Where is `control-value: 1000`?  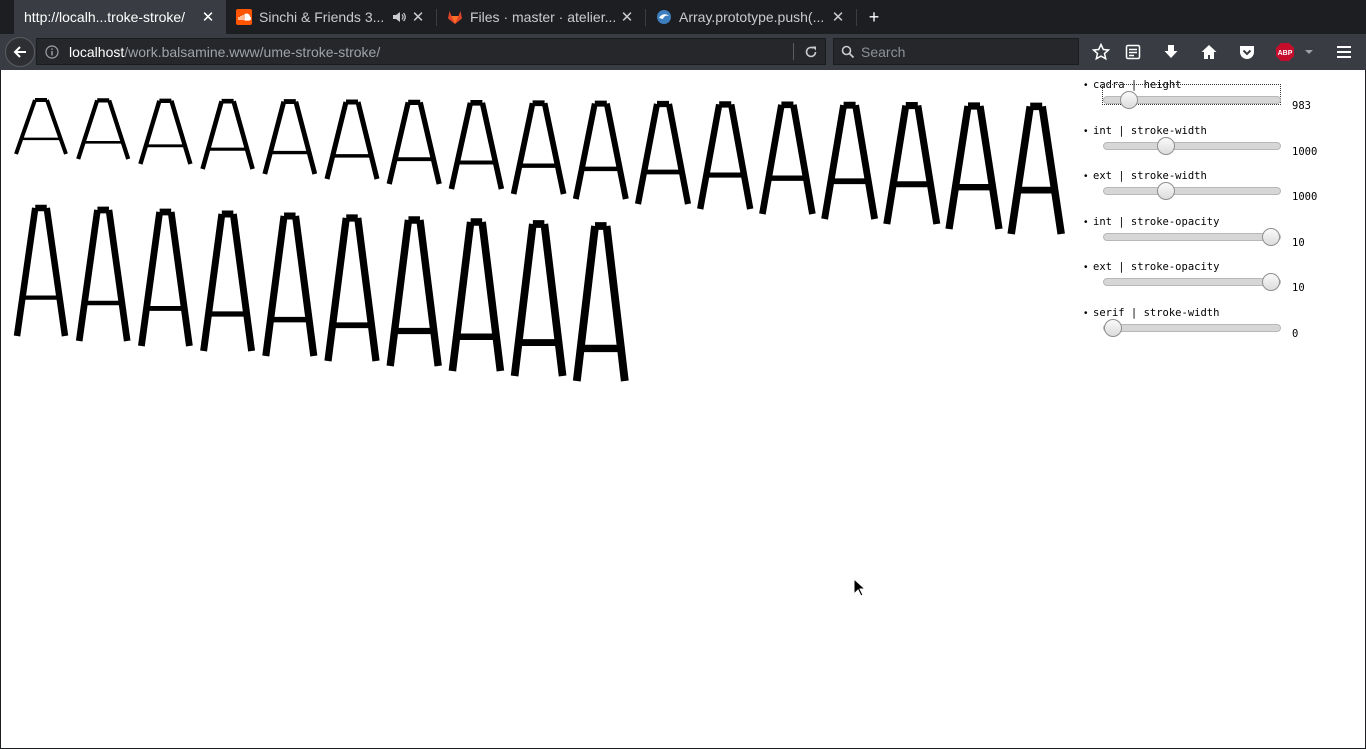
control-value: 1000 is located at coordinates (1305, 197).